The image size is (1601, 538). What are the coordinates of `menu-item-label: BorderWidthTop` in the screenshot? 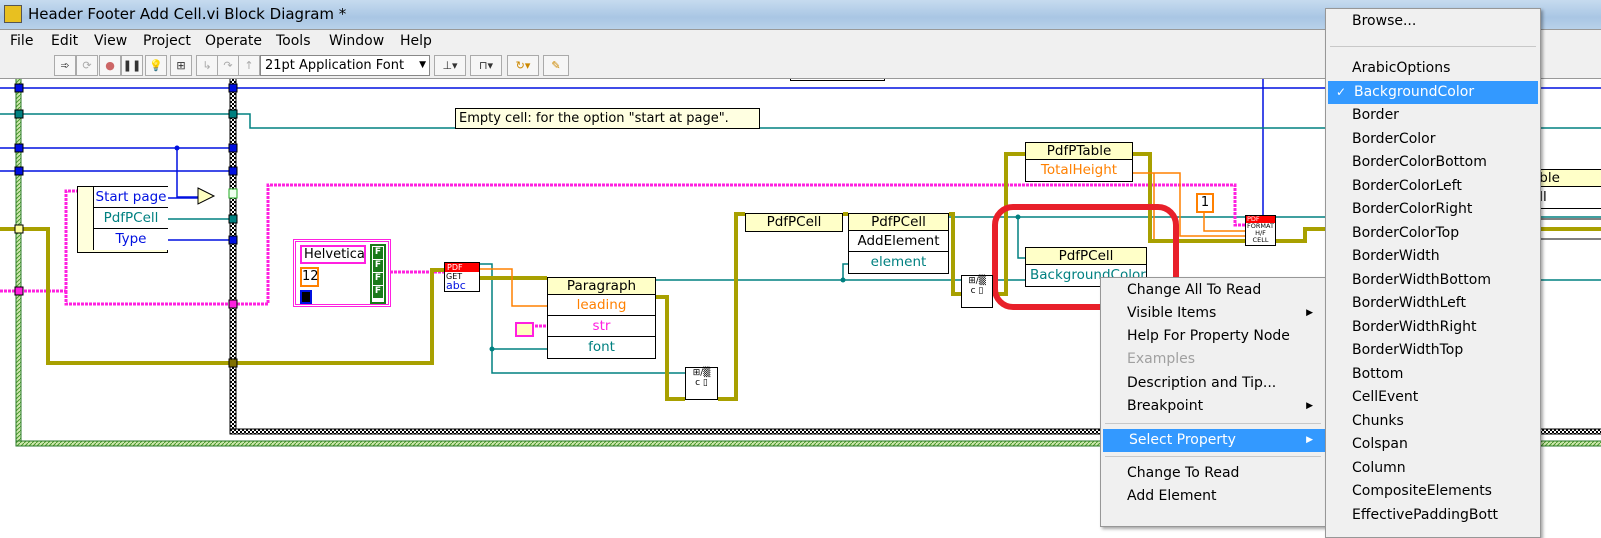 It's located at (1408, 350).